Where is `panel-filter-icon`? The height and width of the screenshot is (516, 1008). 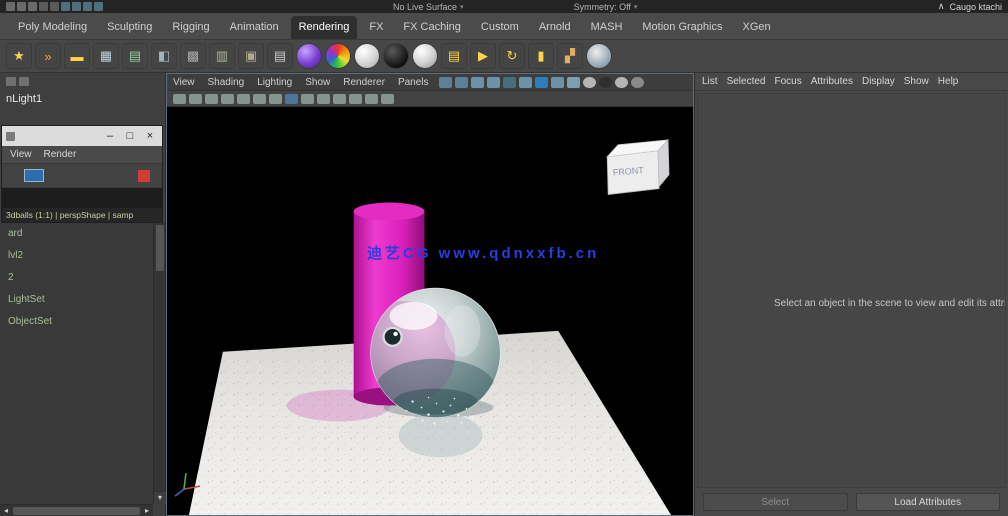 panel-filter-icon is located at coordinates (24, 81).